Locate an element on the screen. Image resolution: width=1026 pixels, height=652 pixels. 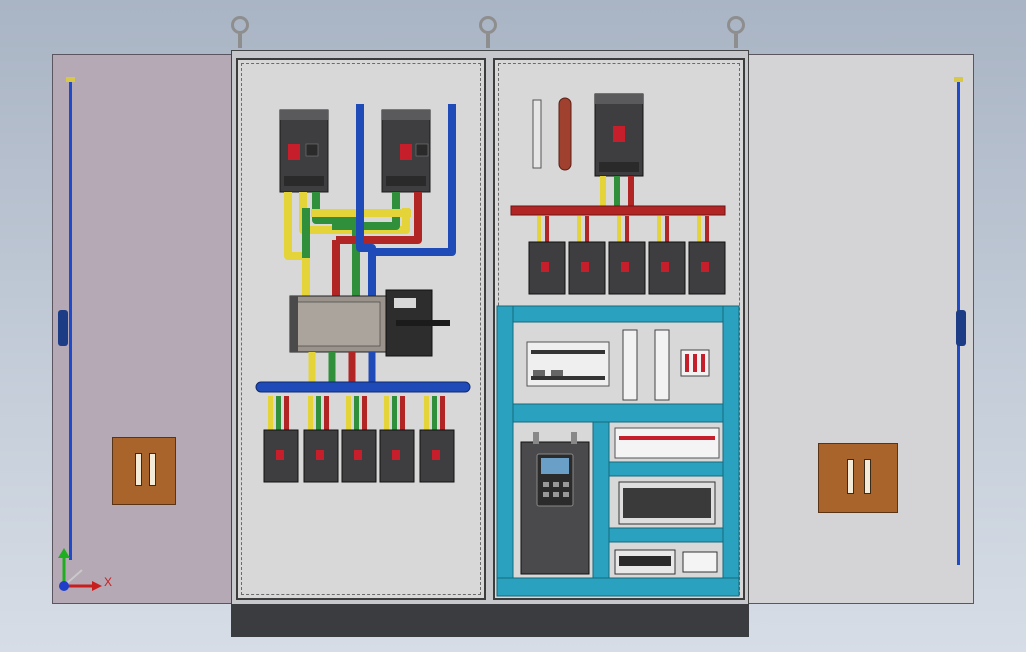
control-main-breaker is located at coordinates (619, 135).